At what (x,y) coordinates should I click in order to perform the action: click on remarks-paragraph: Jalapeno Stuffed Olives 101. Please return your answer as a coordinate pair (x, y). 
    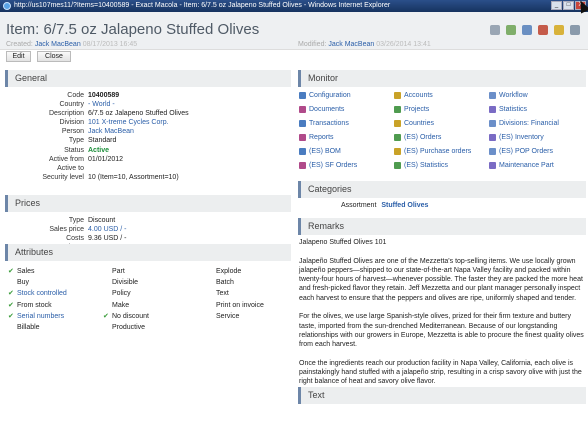
    Looking at the image, I should click on (343, 242).